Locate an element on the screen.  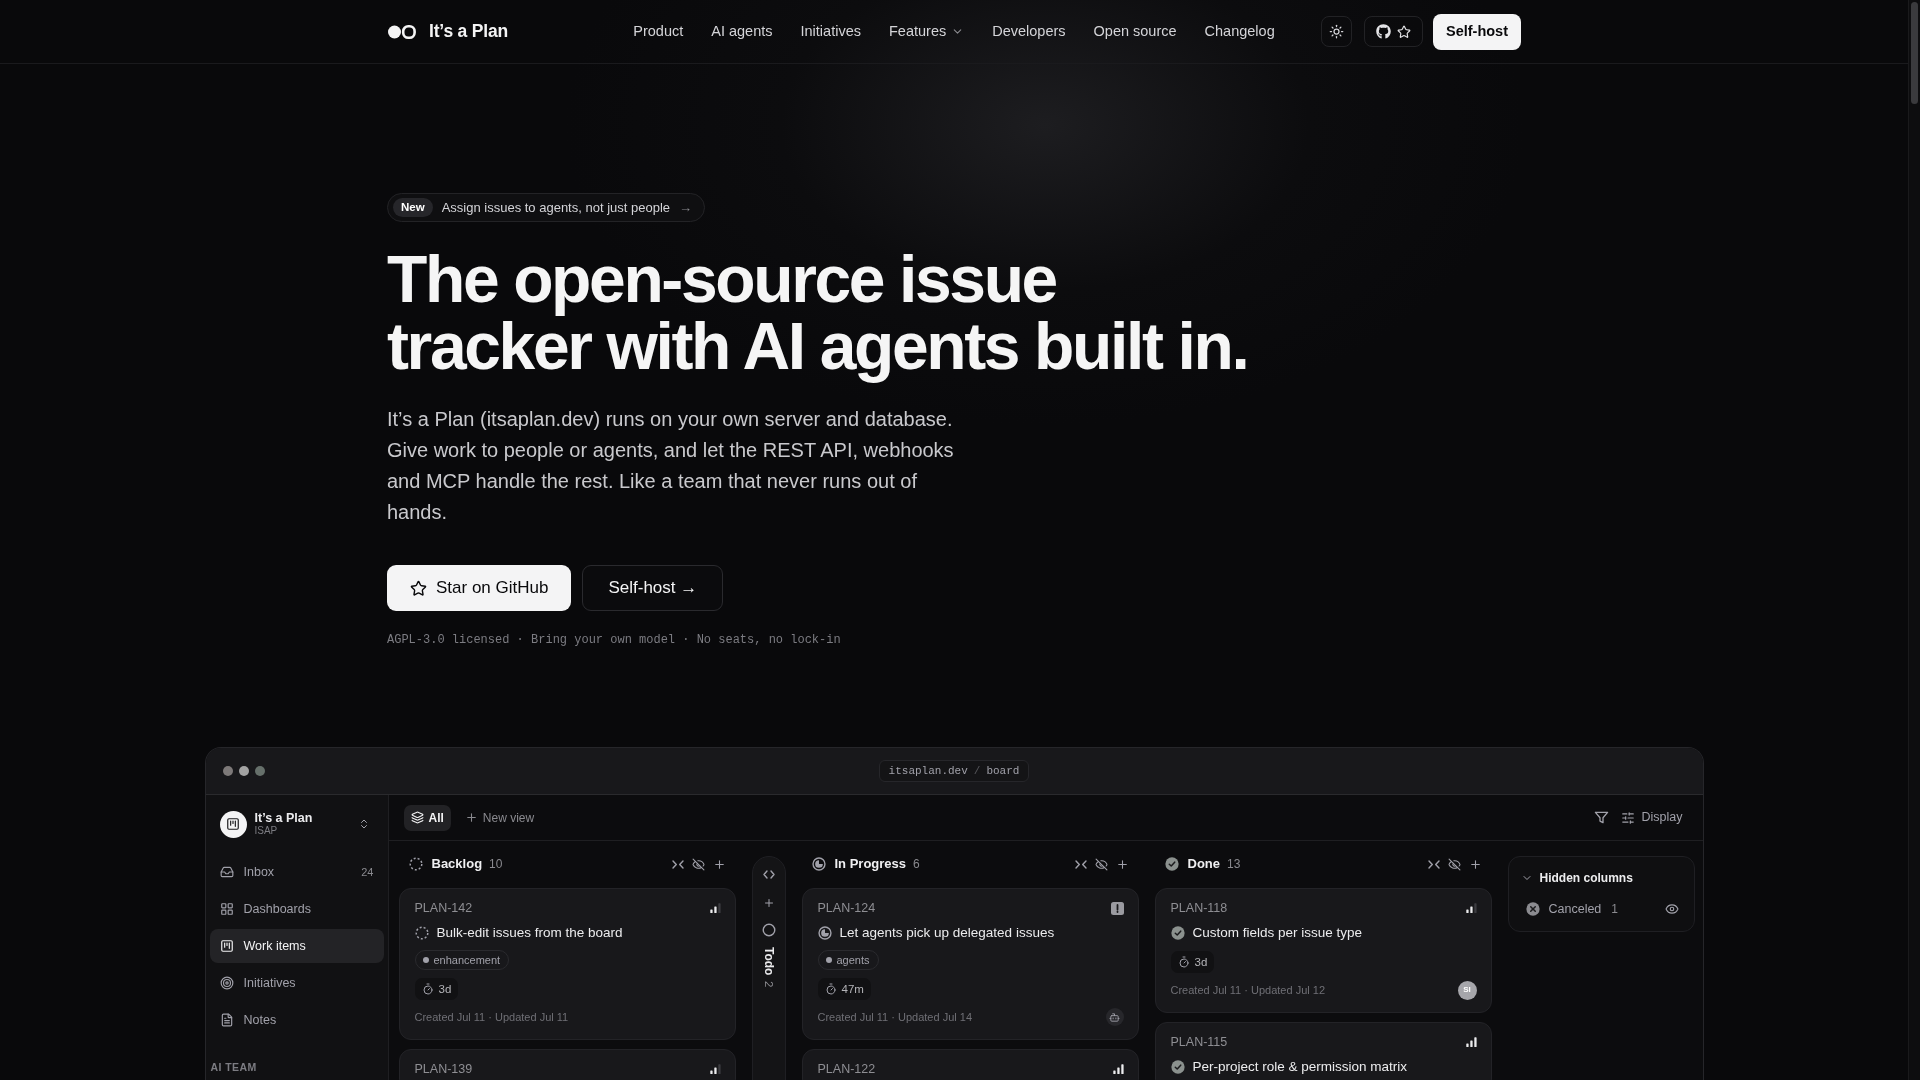
nav-link: Product is located at coordinates (658, 31).